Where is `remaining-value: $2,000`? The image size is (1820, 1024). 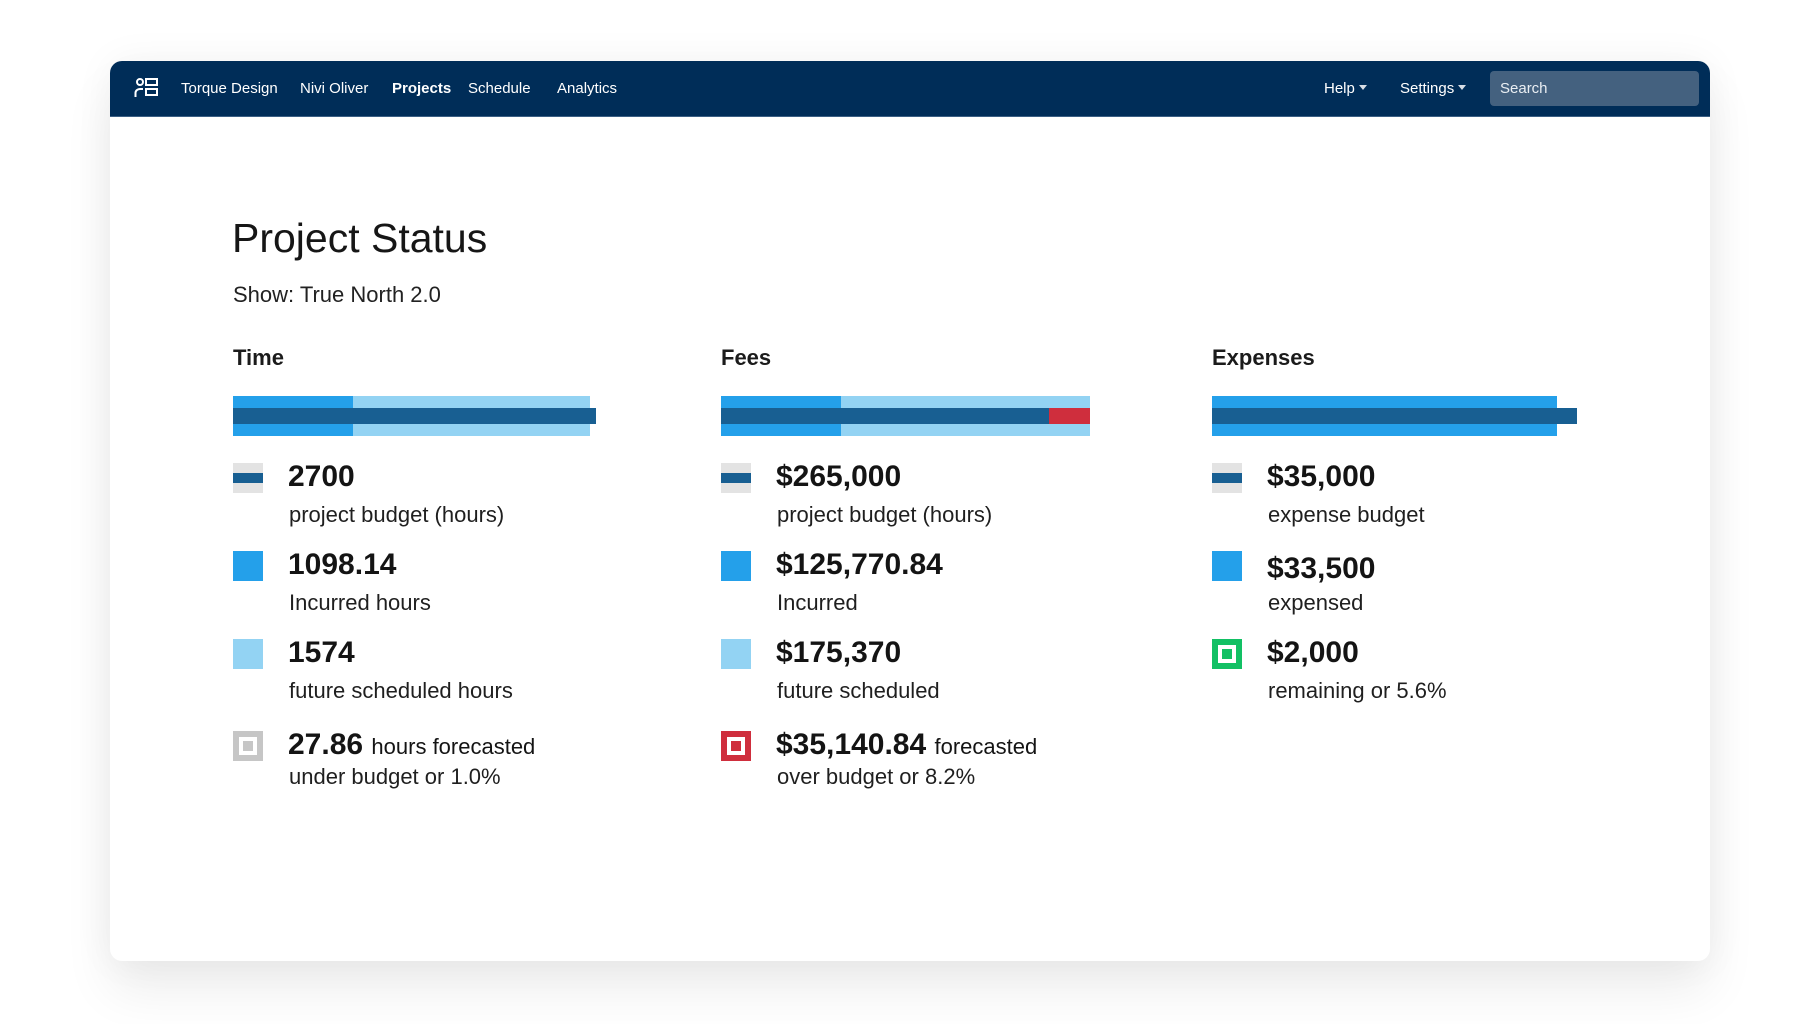
remaining-value: $2,000 is located at coordinates (1313, 652).